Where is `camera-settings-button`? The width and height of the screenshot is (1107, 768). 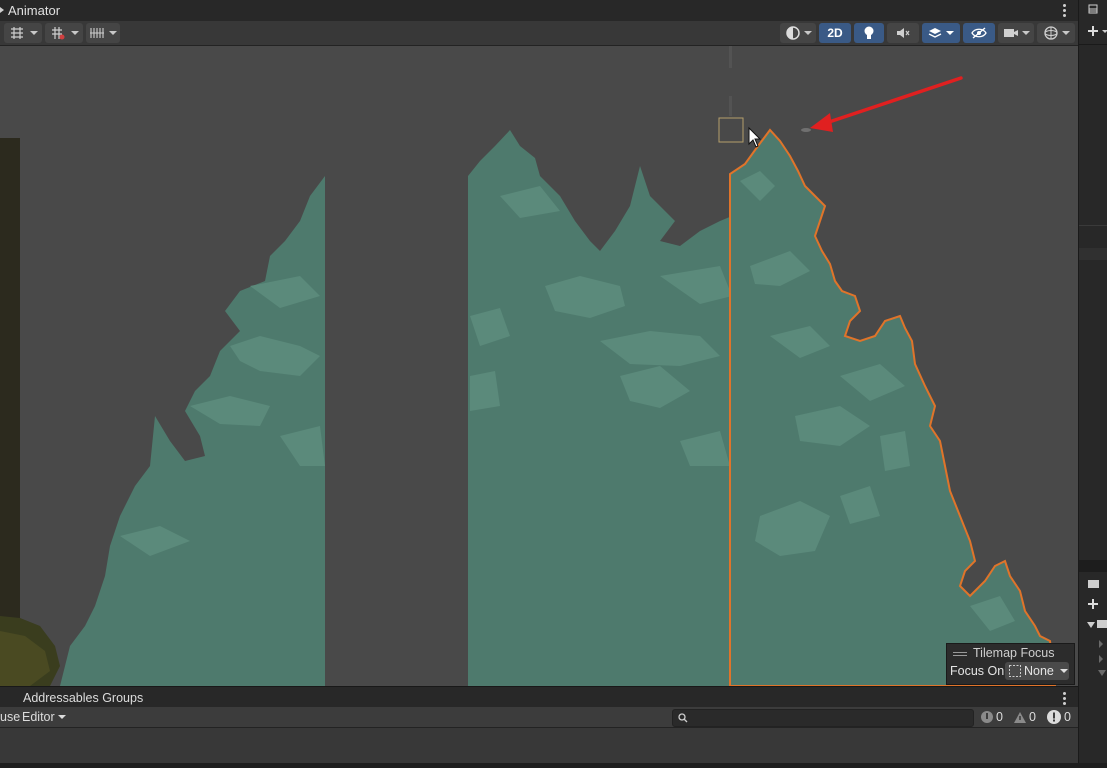 camera-settings-button is located at coordinates (1016, 33).